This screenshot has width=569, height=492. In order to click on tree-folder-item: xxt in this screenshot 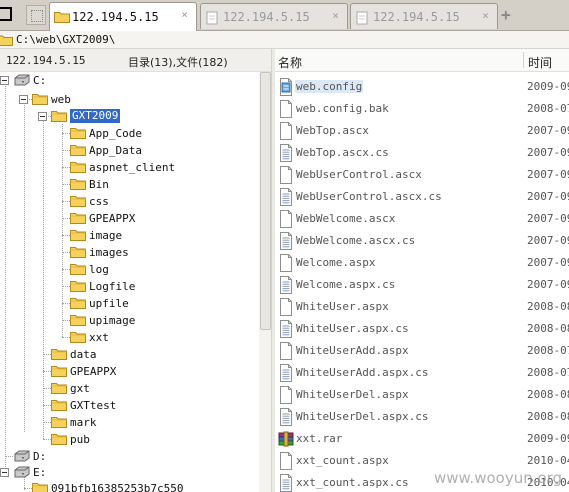, I will do `click(129, 337)`.